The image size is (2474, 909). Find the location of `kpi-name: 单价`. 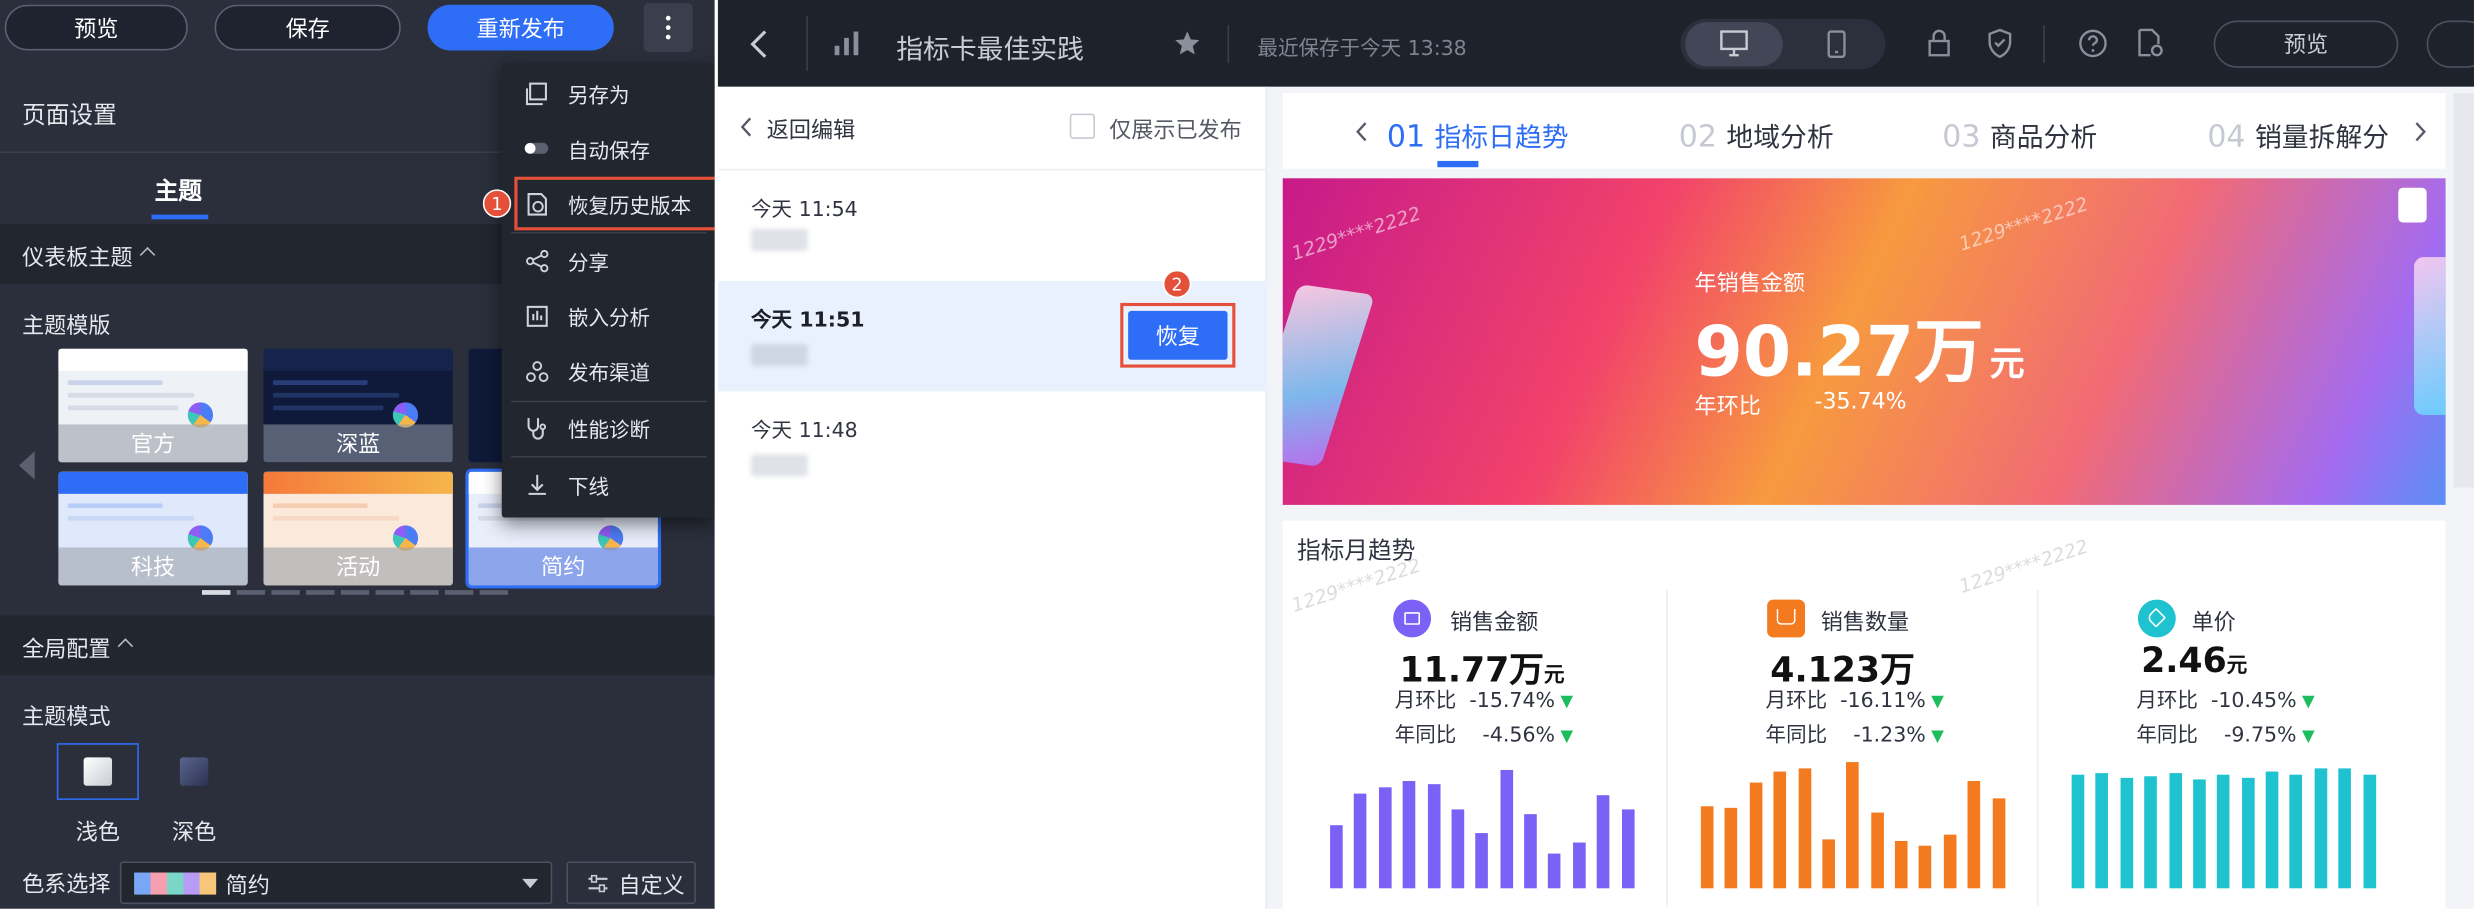

kpi-name: 单价 is located at coordinates (2213, 623).